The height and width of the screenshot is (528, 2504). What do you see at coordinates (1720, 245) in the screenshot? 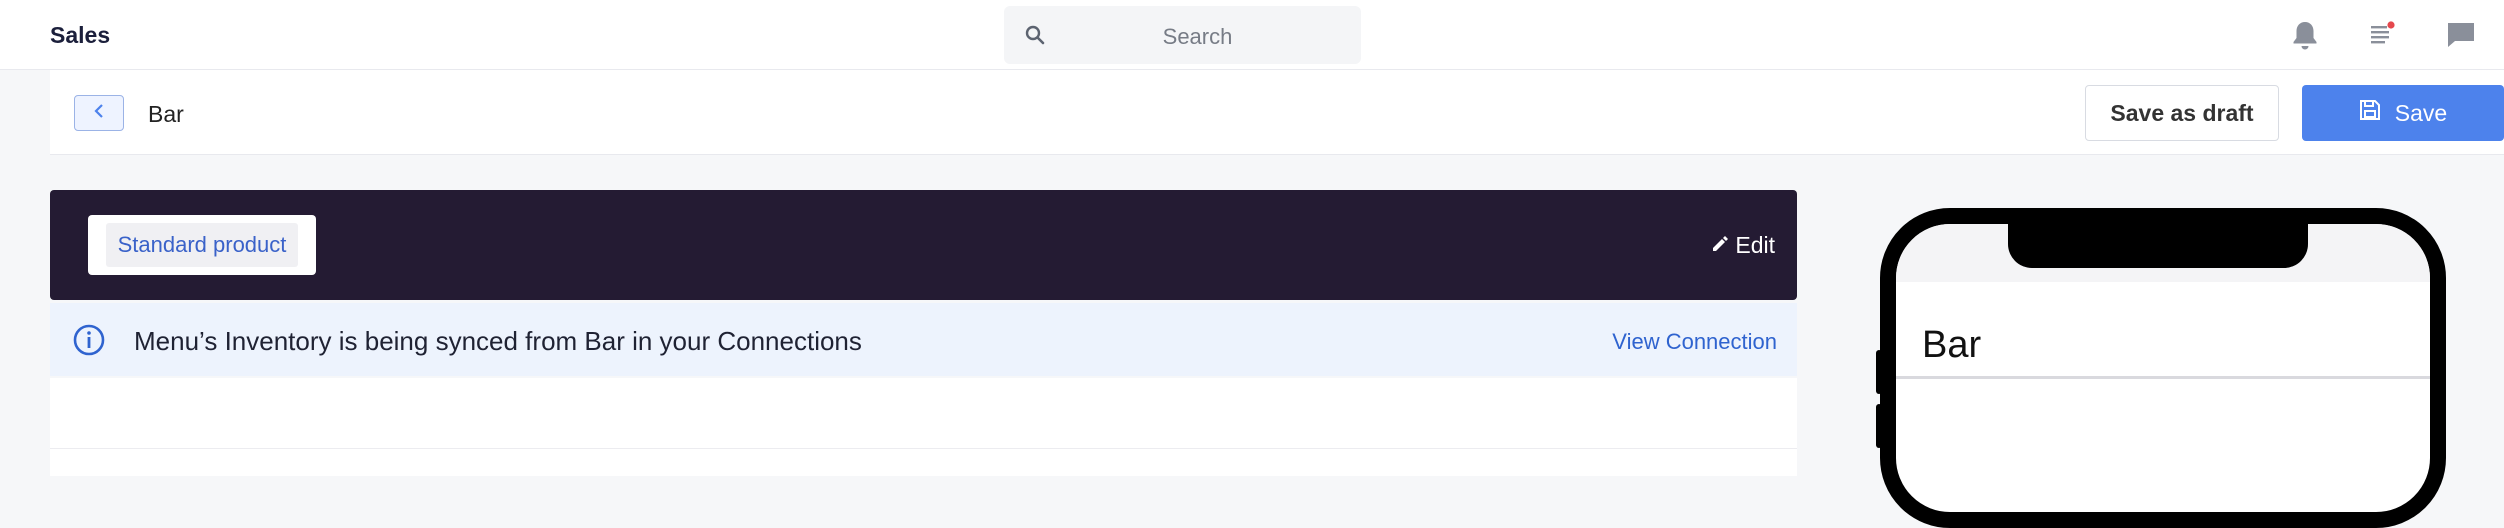
I see `pencil-icon` at bounding box center [1720, 245].